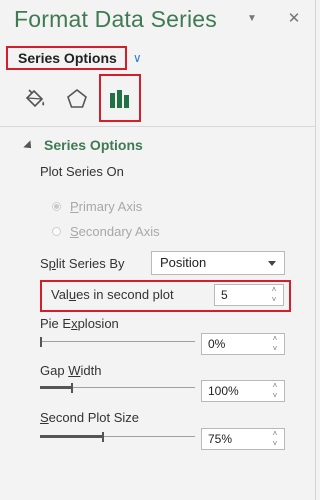  I want to click on gap-width-value: 100%, so click(223, 391).